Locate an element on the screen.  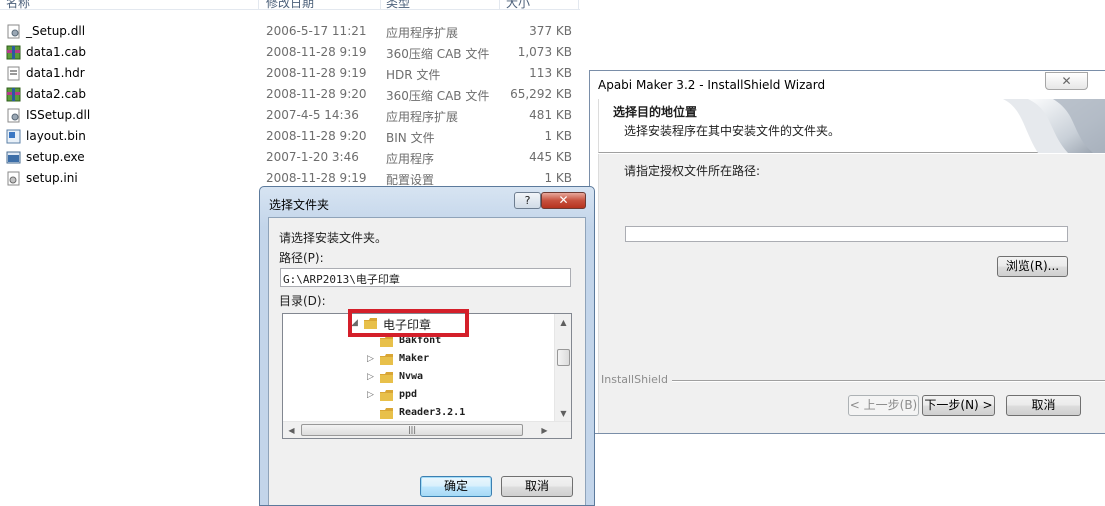
directory-label: 目录(D): is located at coordinates (302, 301).